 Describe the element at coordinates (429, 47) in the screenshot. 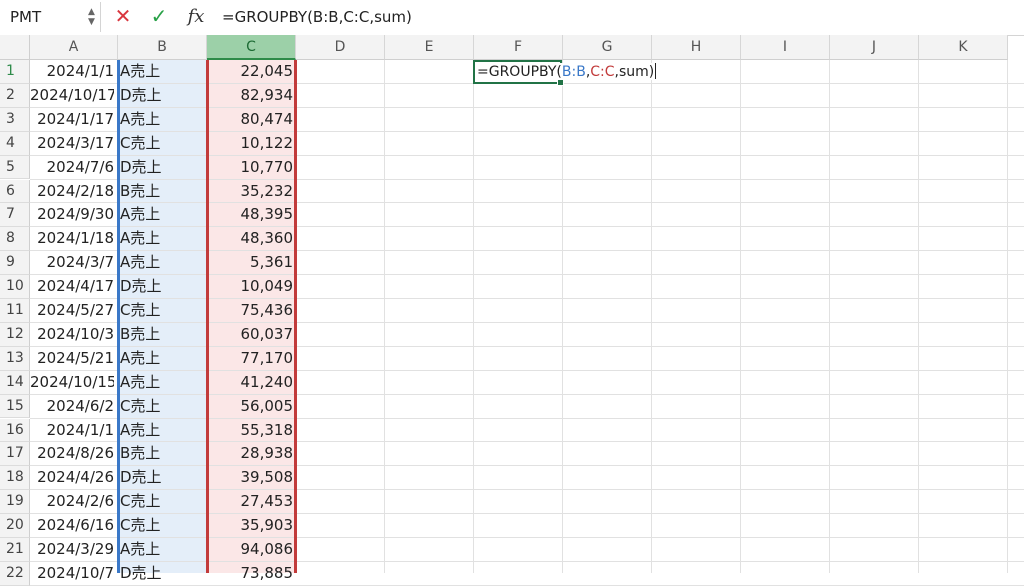

I see `column-header-e: E` at that location.